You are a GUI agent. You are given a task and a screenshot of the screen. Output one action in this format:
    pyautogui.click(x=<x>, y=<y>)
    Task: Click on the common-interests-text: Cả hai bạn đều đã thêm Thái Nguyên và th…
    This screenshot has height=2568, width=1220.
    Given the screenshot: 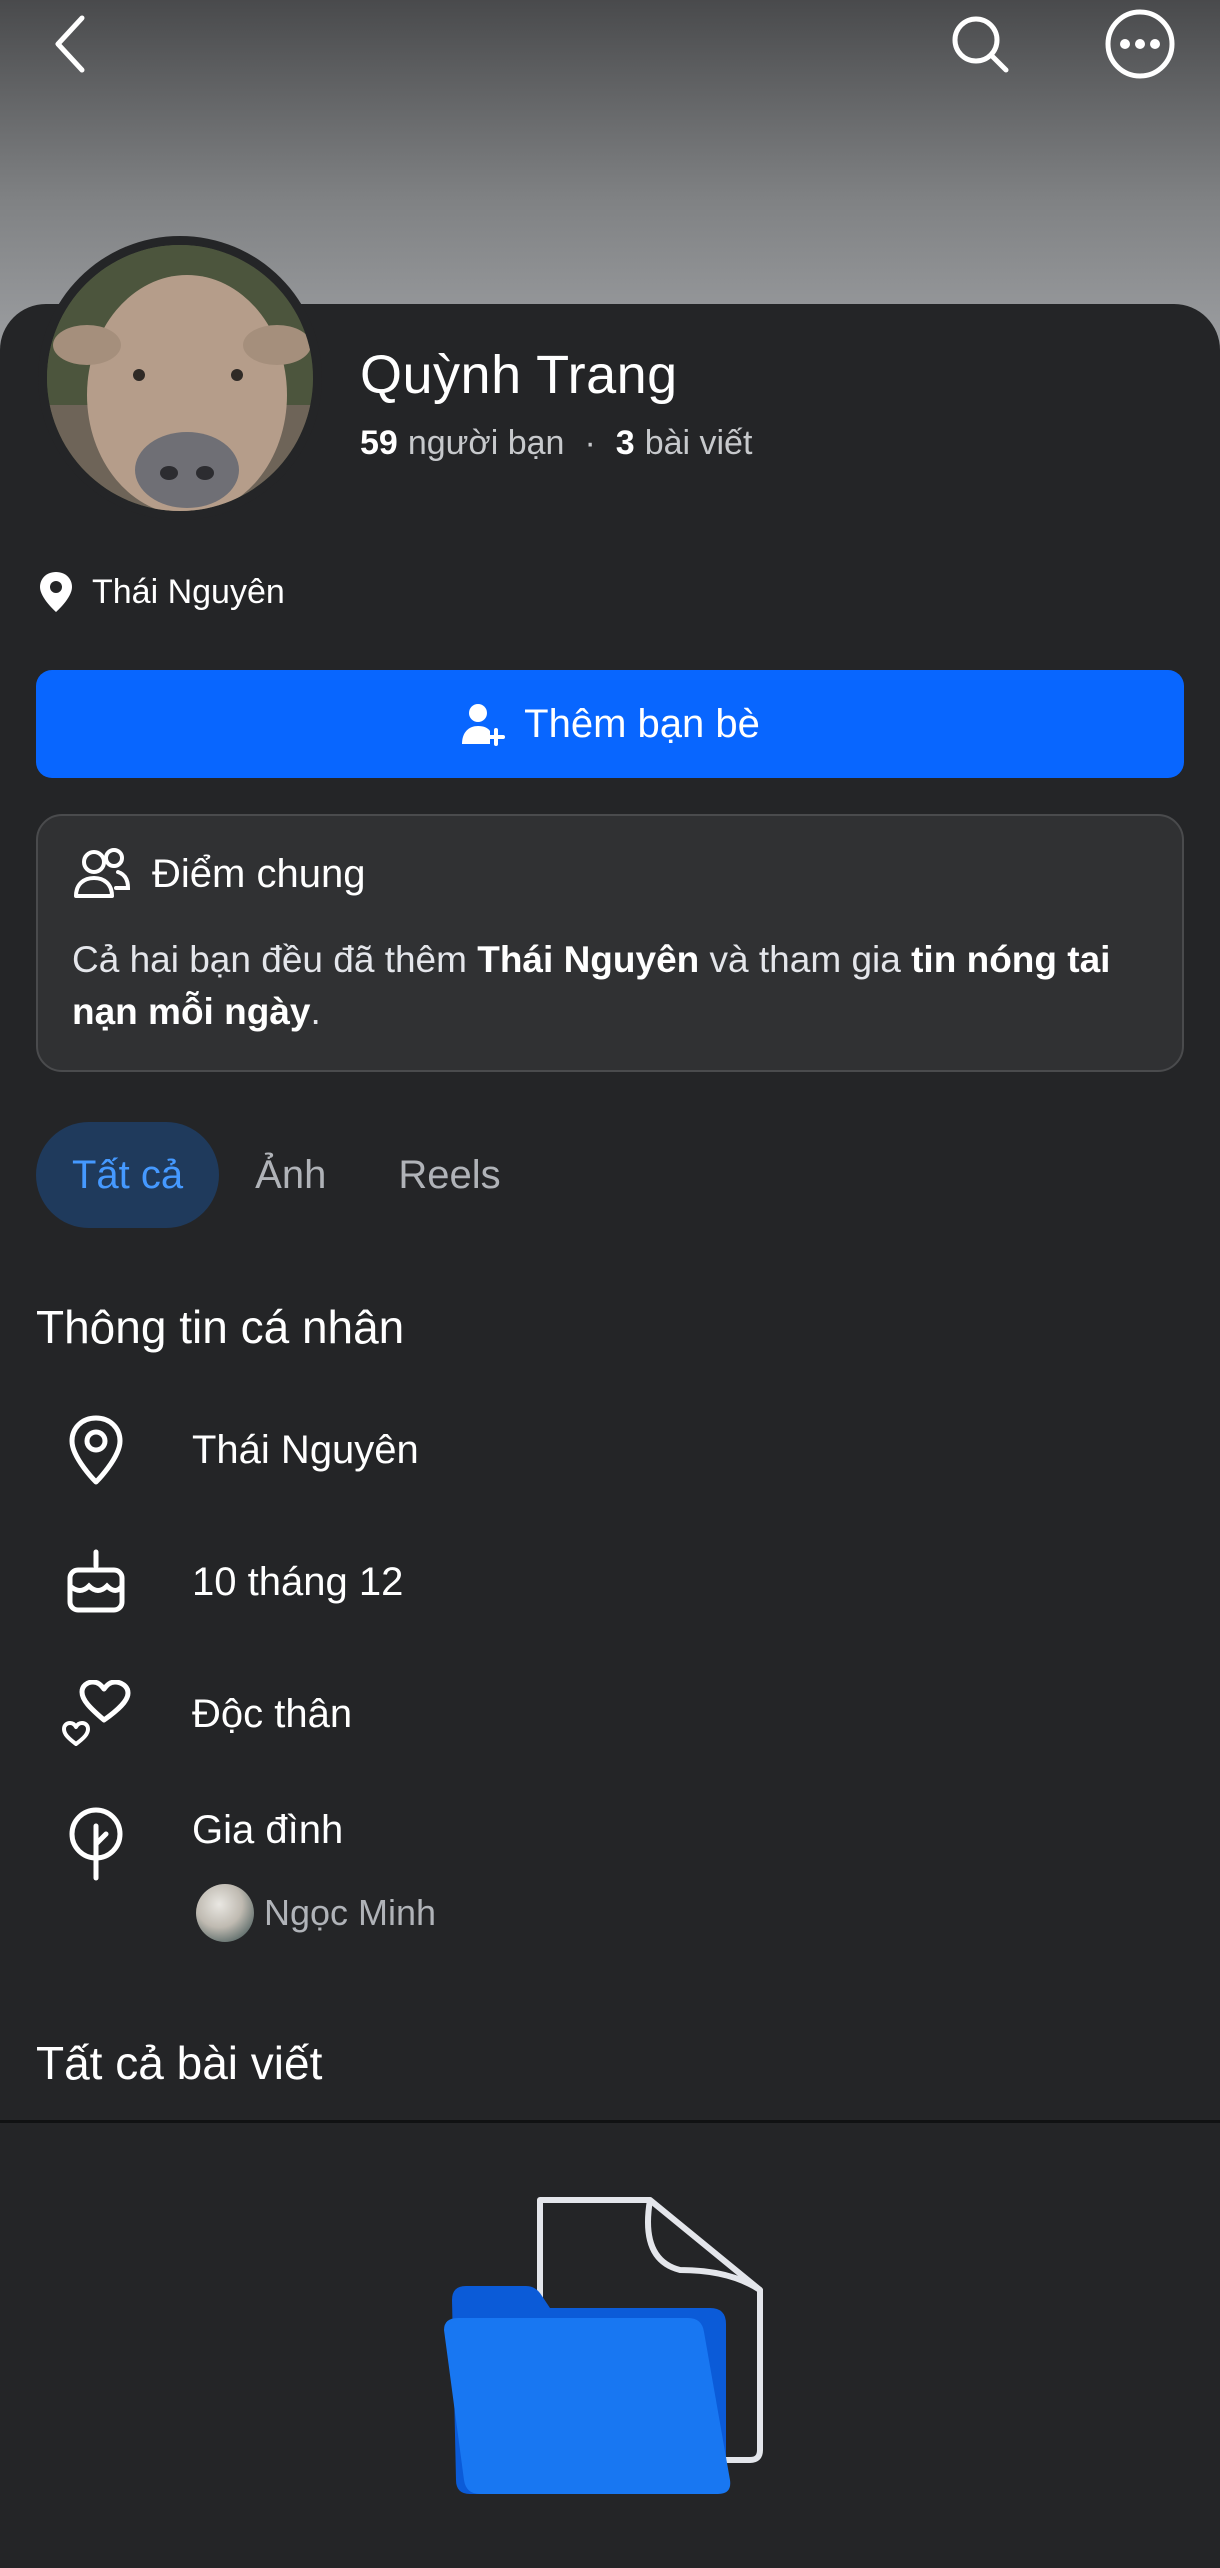 What is the action you would take?
    pyautogui.click(x=612, y=986)
    